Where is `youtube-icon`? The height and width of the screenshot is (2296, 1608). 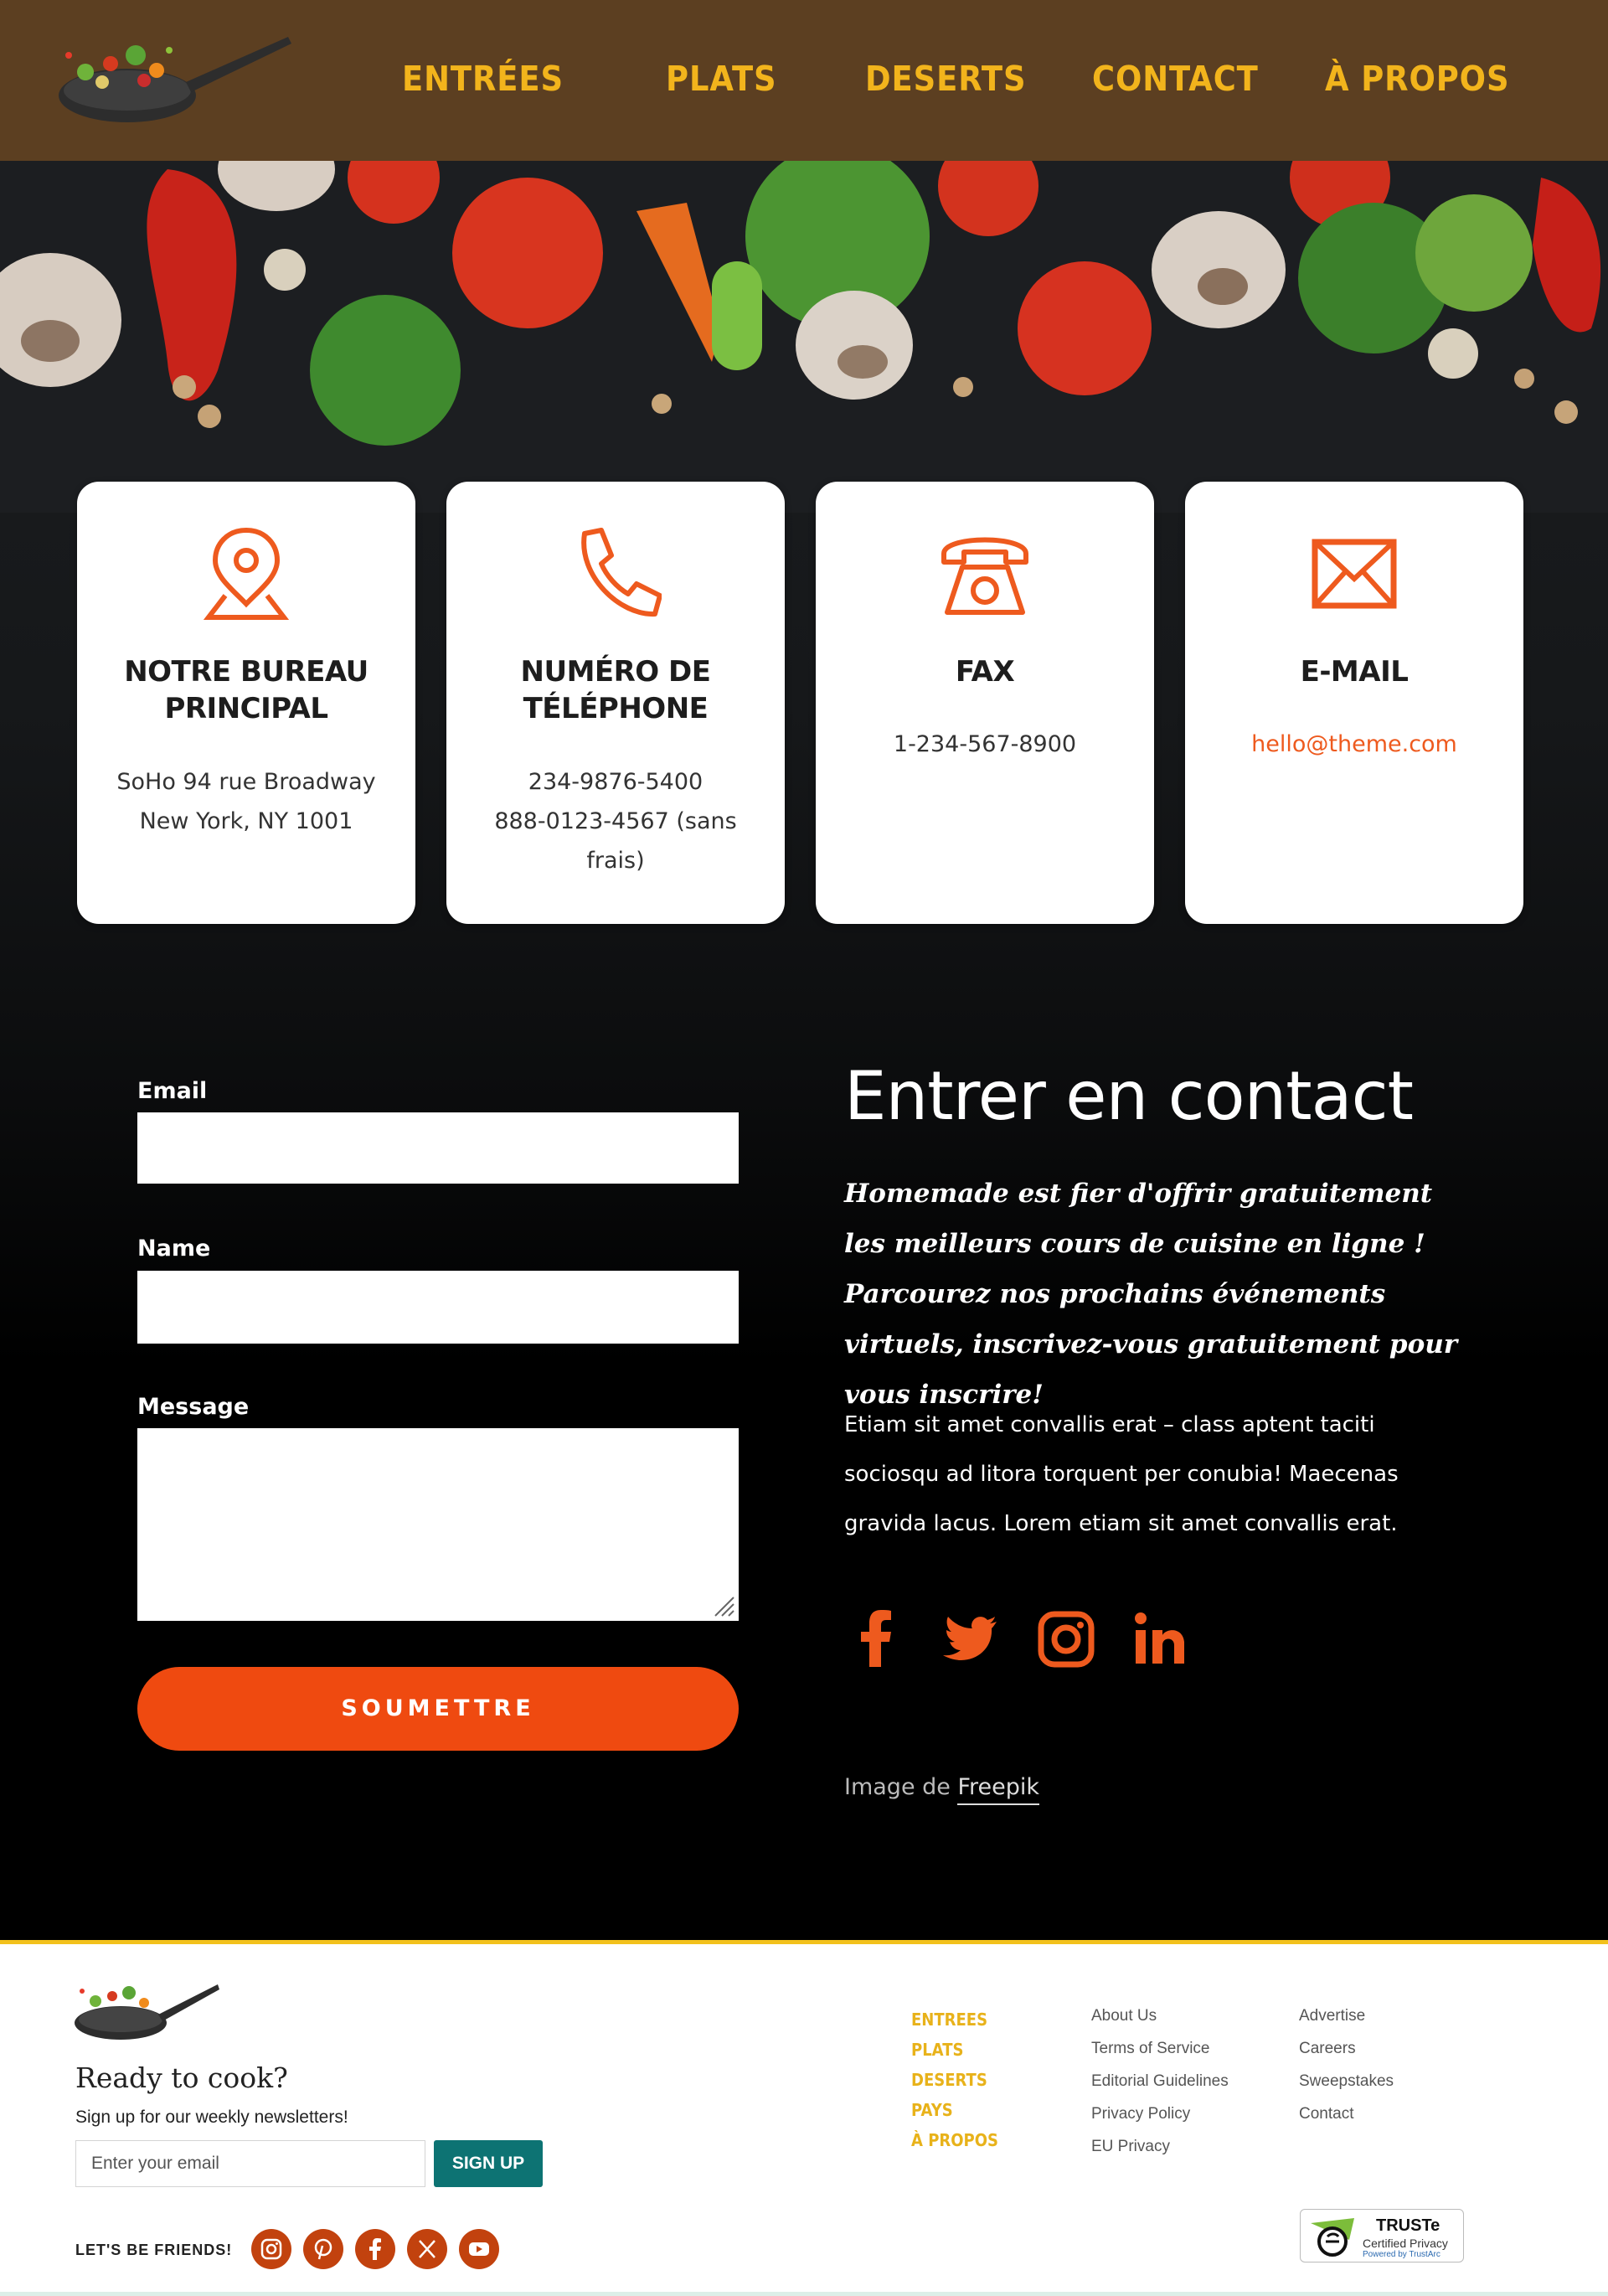
youtube-icon is located at coordinates (479, 2249).